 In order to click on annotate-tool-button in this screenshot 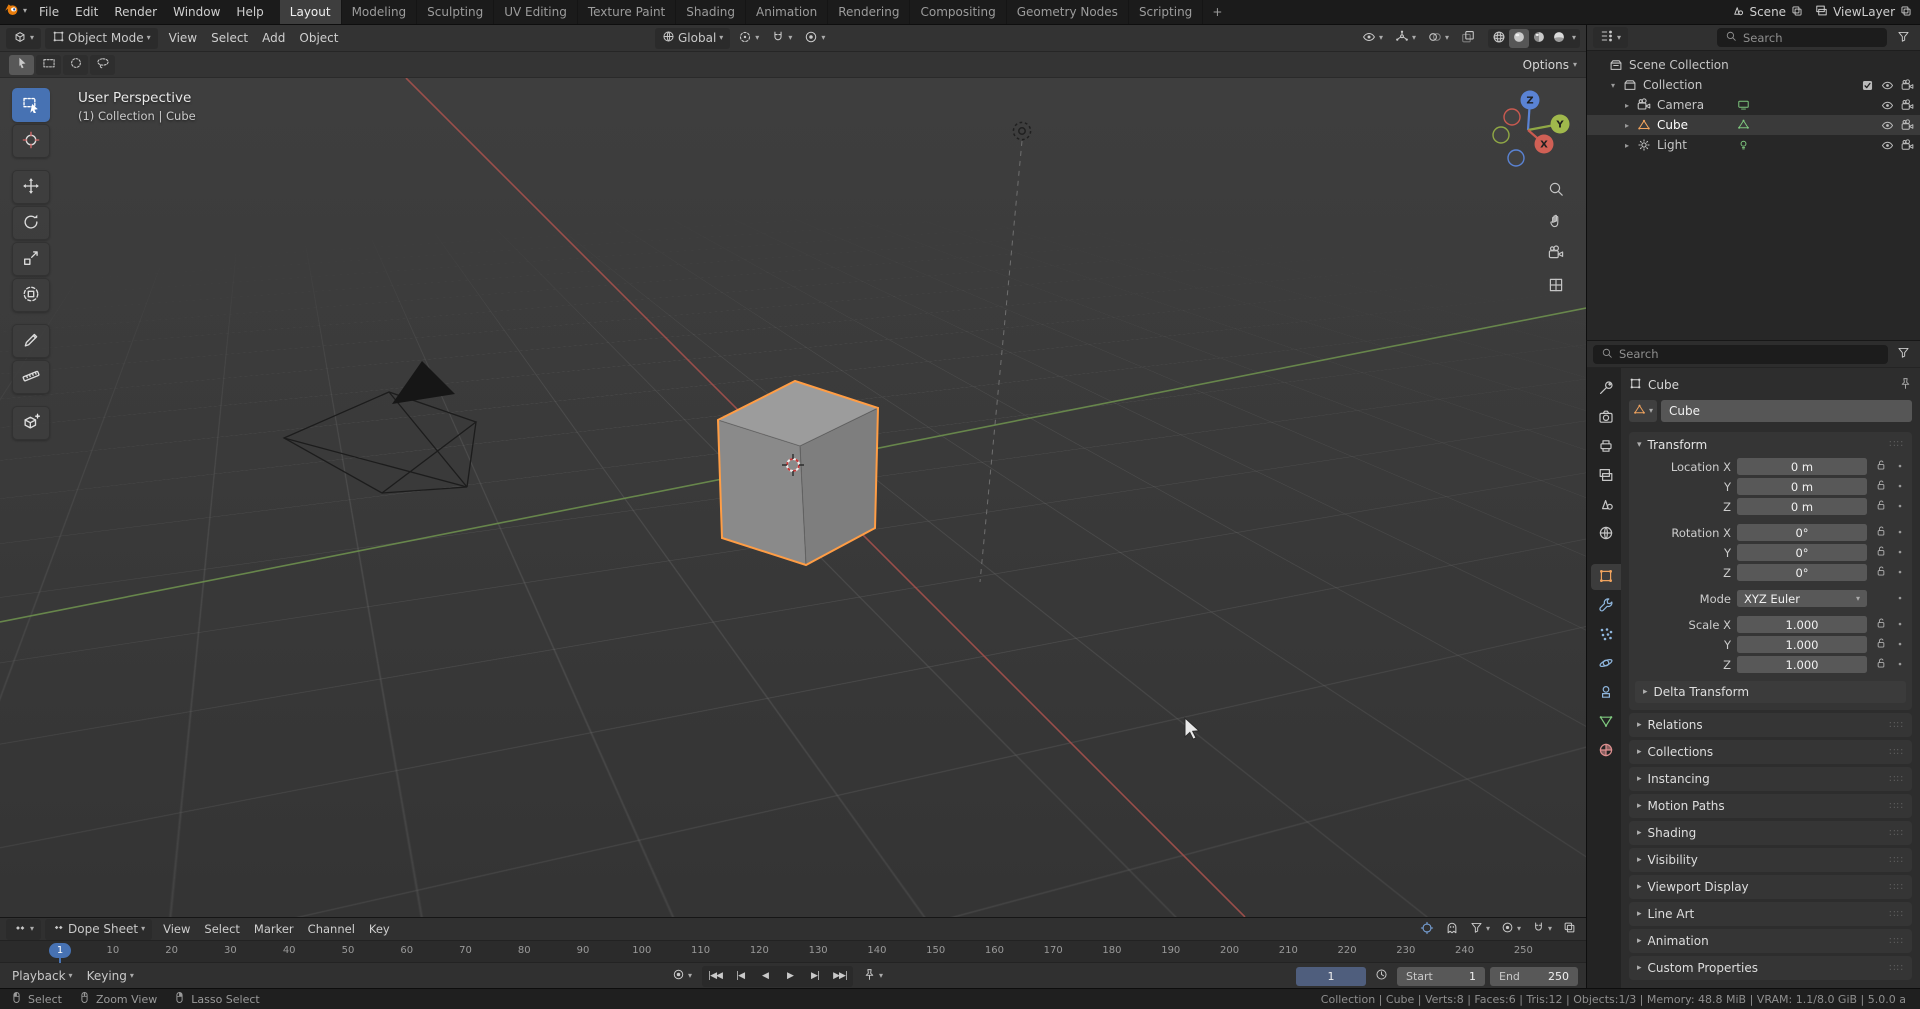, I will do `click(31, 341)`.